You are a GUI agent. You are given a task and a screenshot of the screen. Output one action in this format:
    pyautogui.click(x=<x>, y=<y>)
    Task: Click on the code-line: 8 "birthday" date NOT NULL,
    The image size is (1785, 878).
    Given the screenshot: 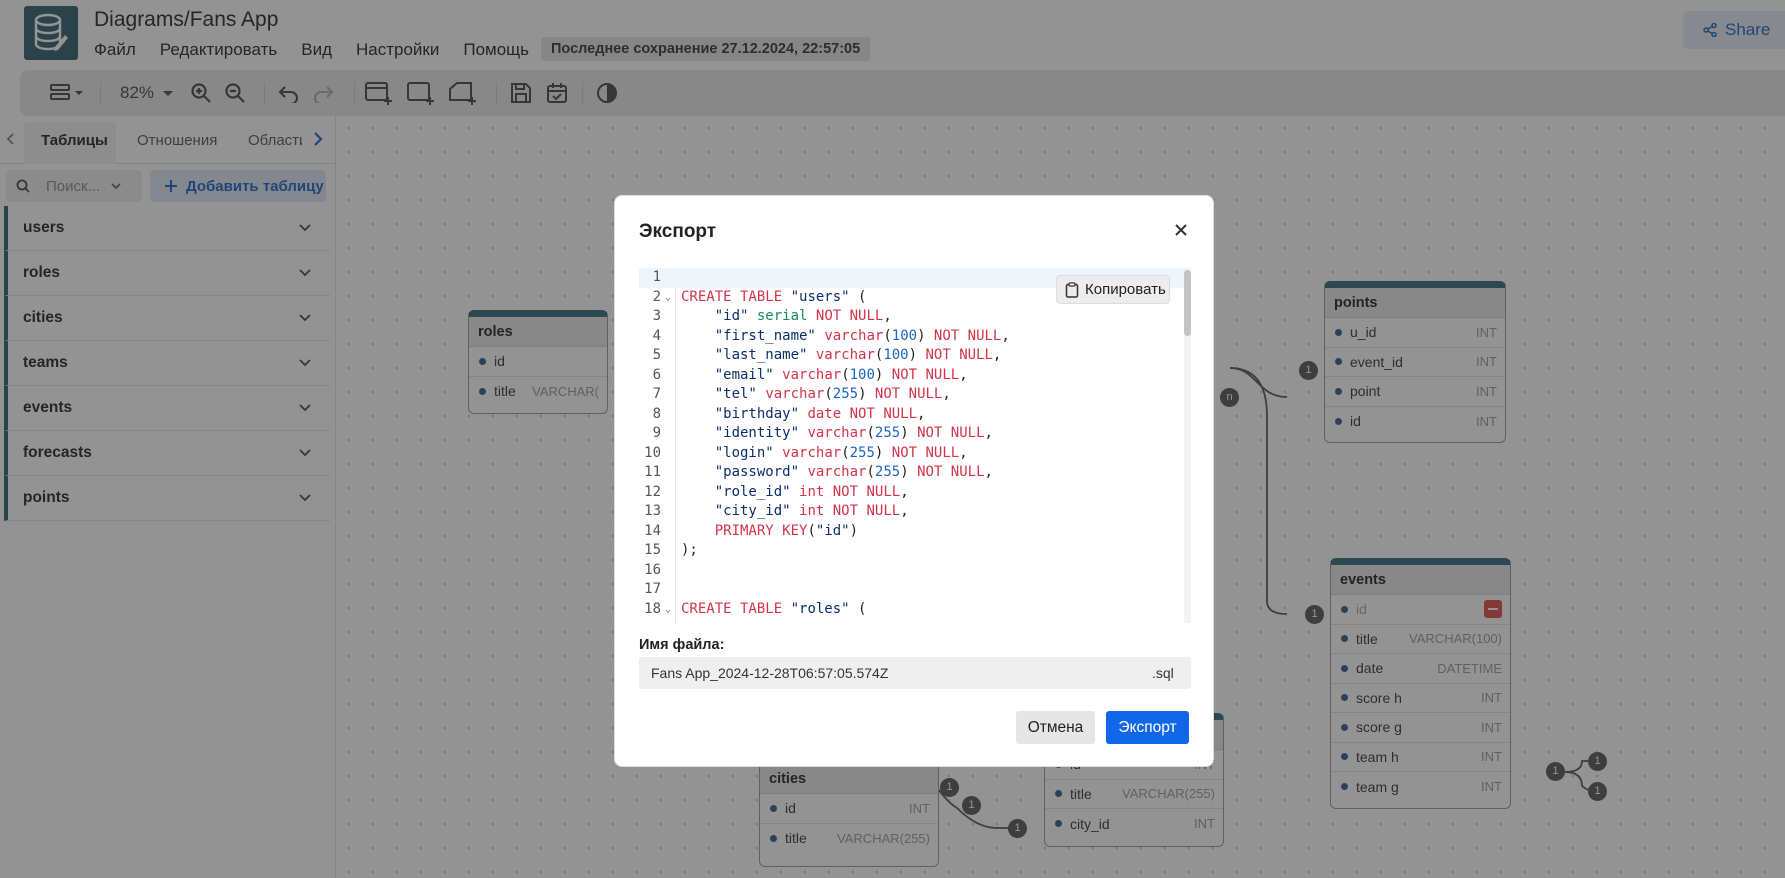 What is the action you would take?
    pyautogui.click(x=789, y=413)
    